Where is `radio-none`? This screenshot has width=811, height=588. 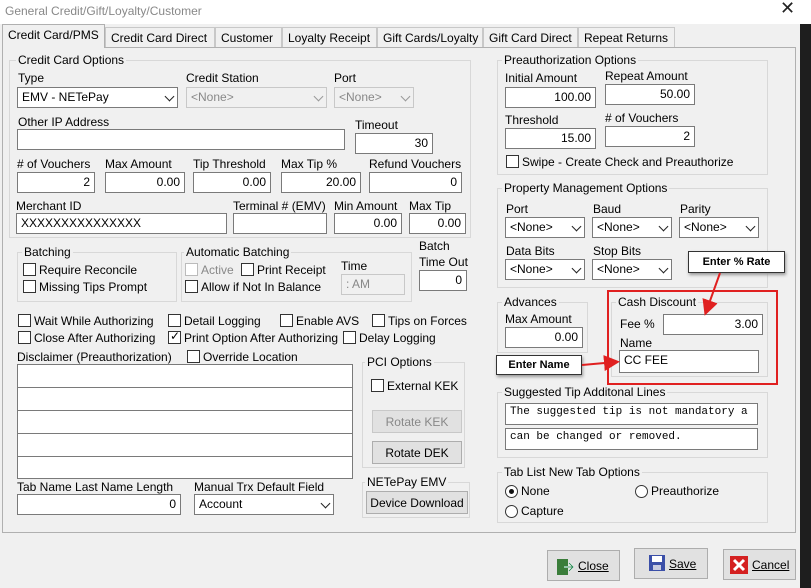 radio-none is located at coordinates (511, 491).